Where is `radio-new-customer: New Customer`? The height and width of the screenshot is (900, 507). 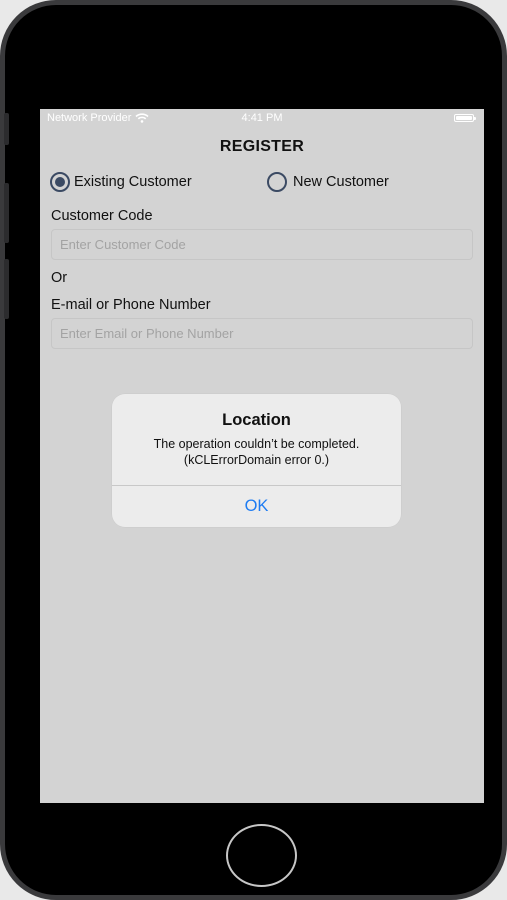
radio-new-customer: New Customer is located at coordinates (328, 182).